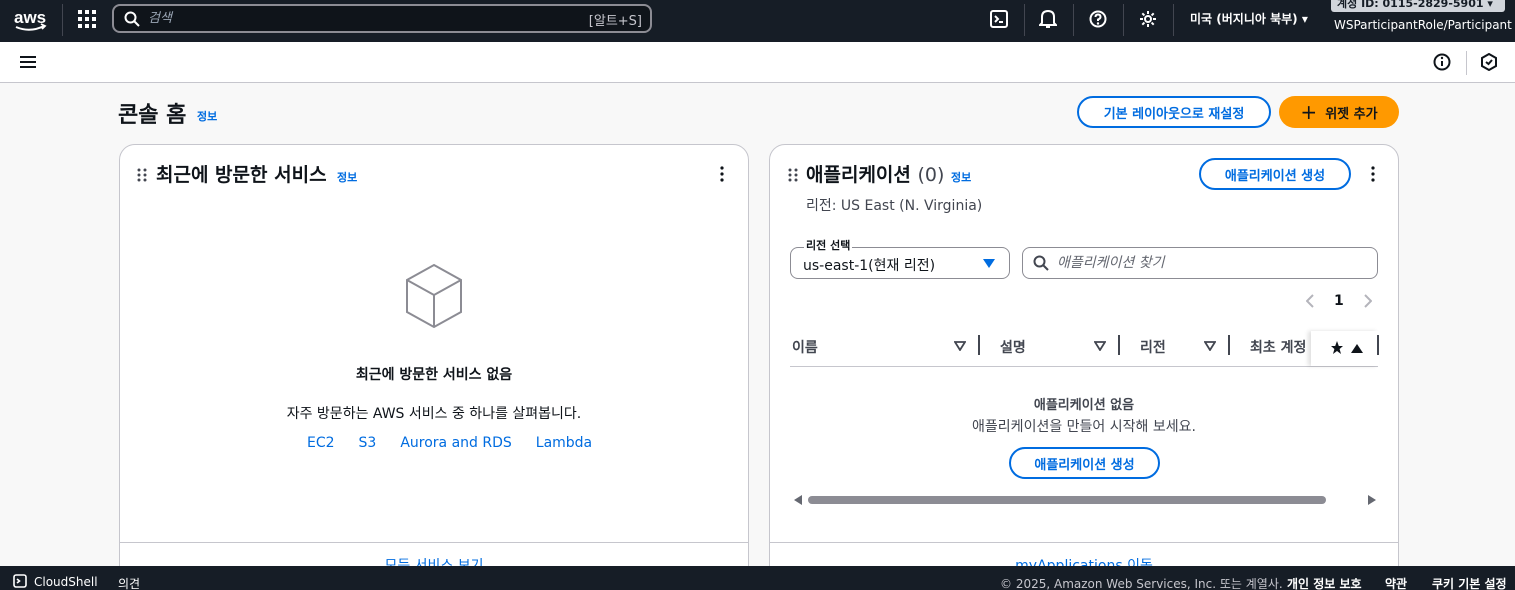 This screenshot has width=1515, height=590. What do you see at coordinates (31, 20) in the screenshot?
I see `aws-logo-icon: aws` at bounding box center [31, 20].